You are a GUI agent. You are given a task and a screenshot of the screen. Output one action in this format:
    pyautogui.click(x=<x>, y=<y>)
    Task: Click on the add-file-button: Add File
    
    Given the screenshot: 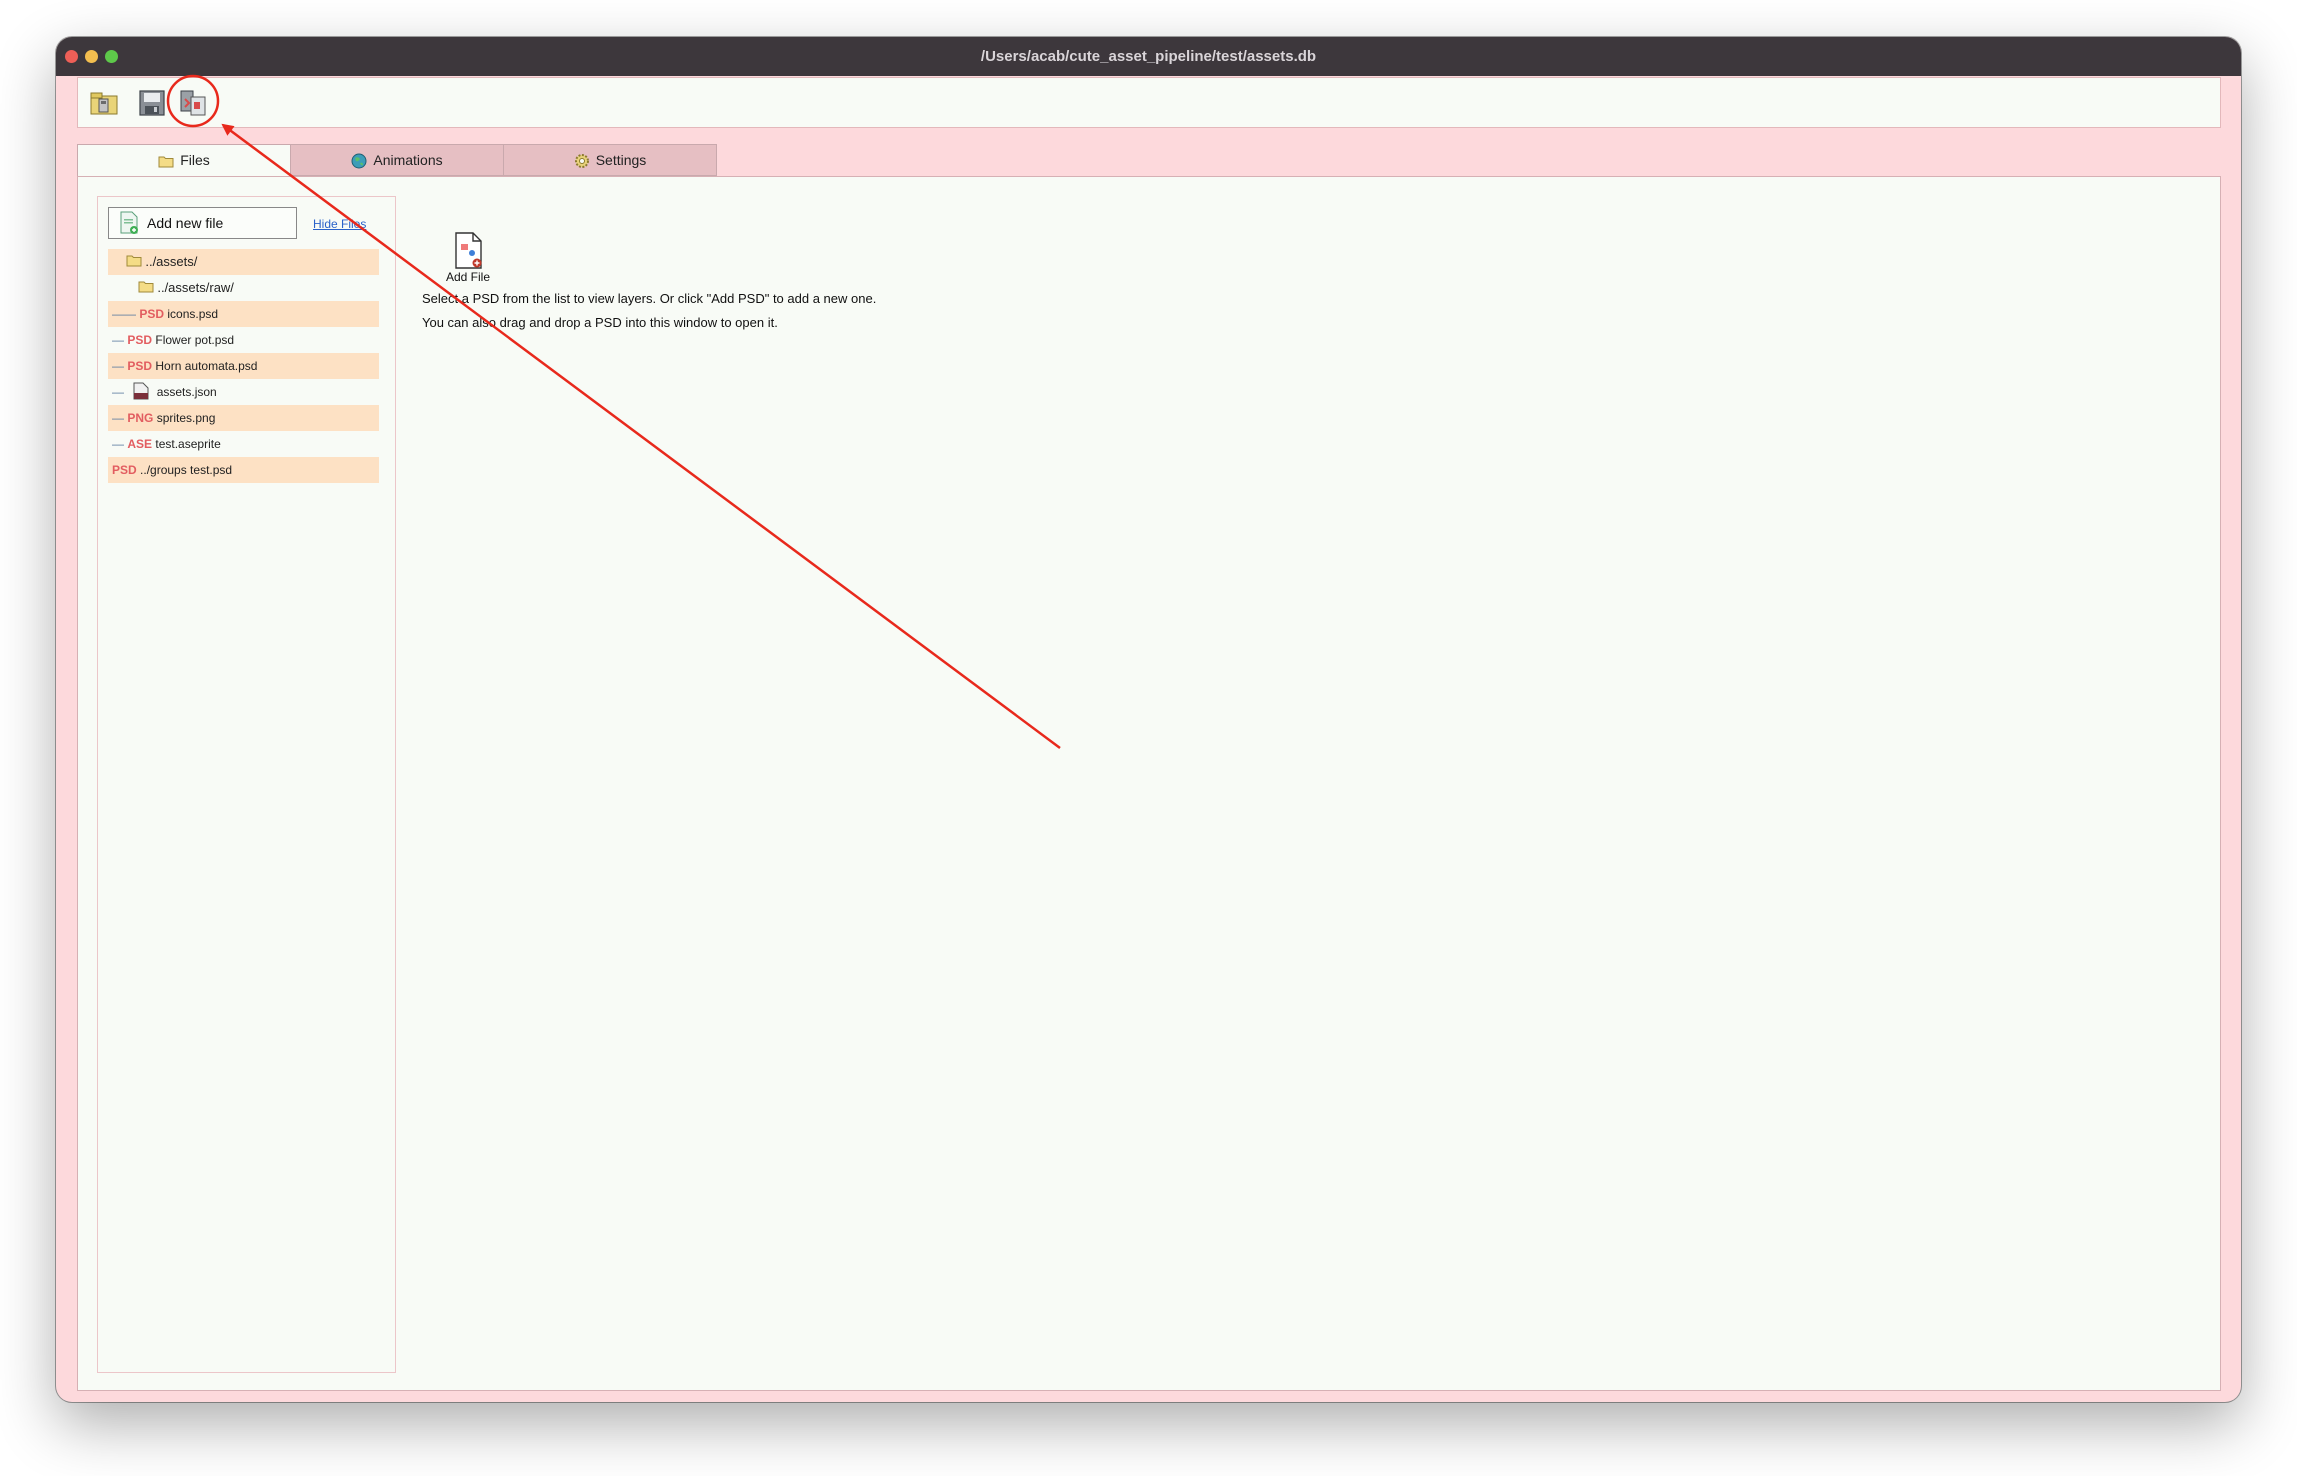 What is the action you would take?
    pyautogui.click(x=468, y=258)
    